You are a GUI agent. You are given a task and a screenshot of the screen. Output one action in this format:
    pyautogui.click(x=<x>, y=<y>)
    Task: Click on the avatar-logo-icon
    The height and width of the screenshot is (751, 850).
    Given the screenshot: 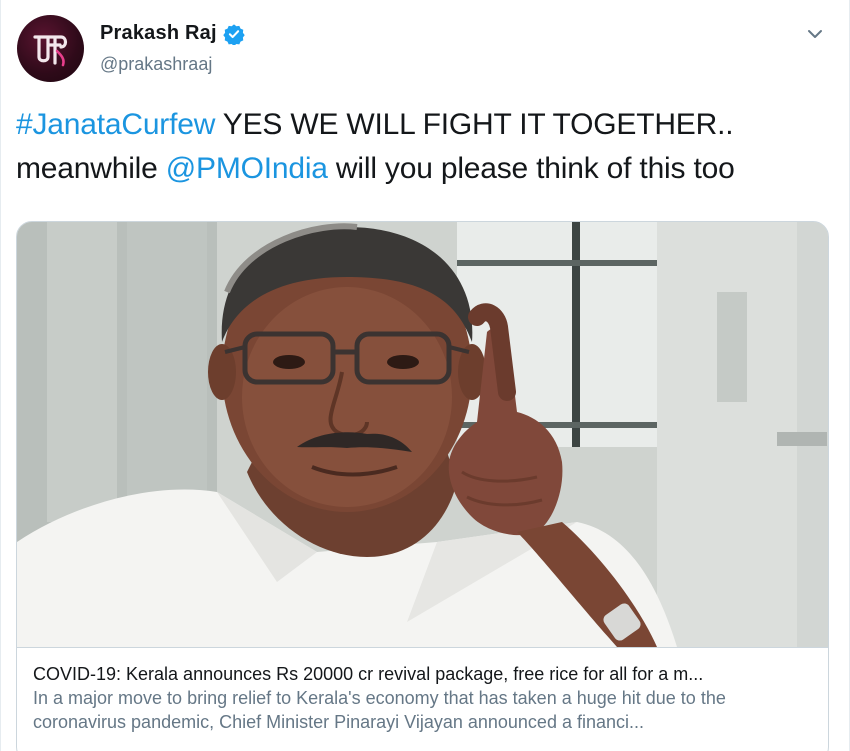 What is the action you would take?
    pyautogui.click(x=50, y=51)
    